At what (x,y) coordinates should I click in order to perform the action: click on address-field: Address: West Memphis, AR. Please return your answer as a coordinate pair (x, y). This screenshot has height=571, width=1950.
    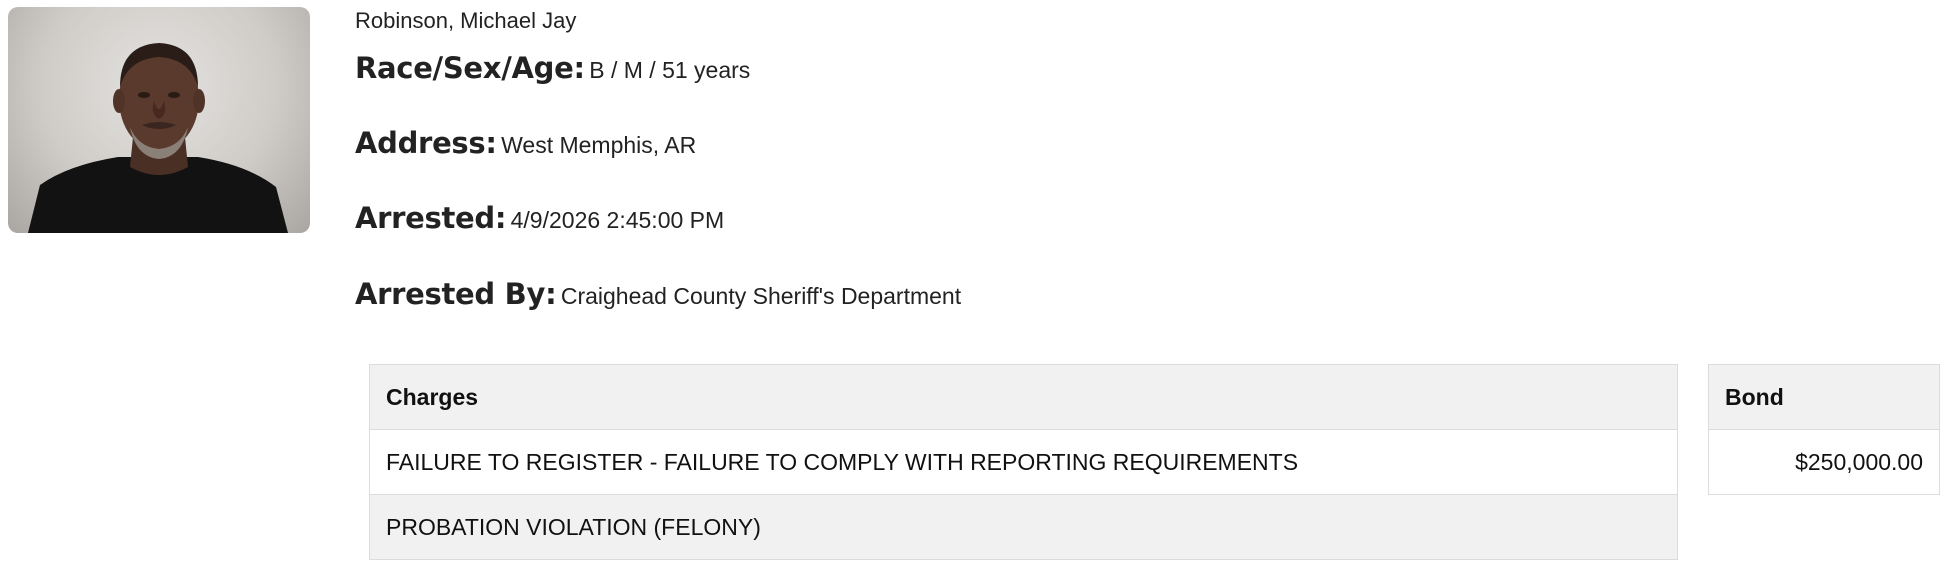
    Looking at the image, I should click on (525, 143).